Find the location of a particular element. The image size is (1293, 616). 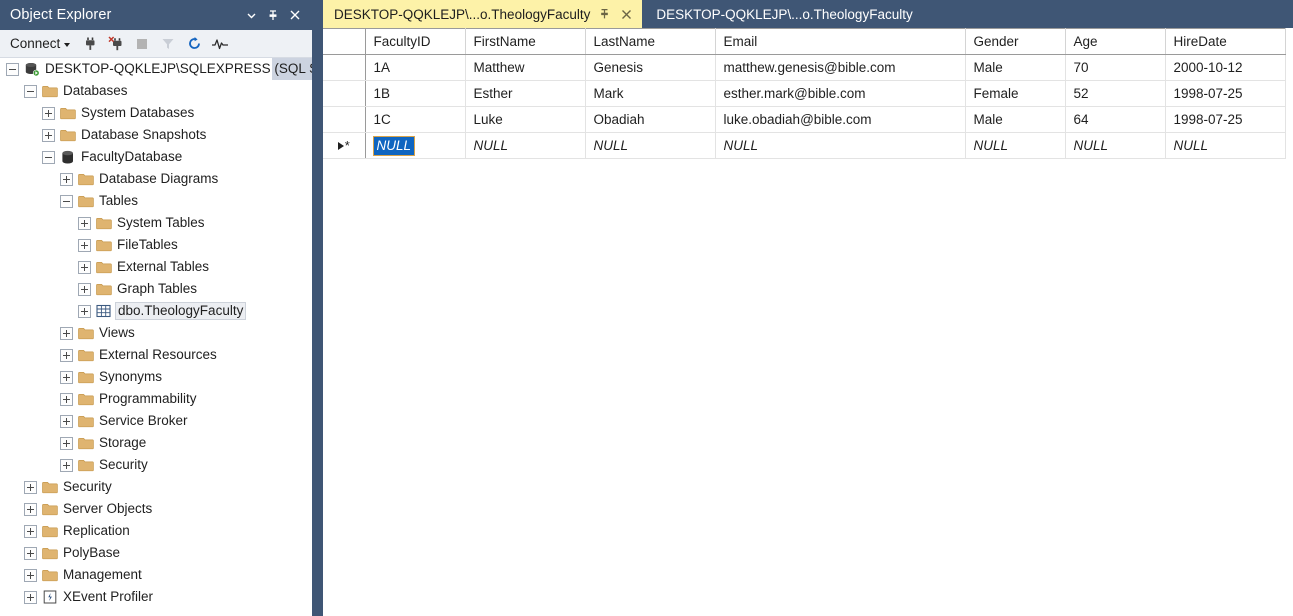

tab-theology-faculty-active: DESKTOP-QQKLEJP\...o.TheologyFaculty is located at coordinates (483, 14).